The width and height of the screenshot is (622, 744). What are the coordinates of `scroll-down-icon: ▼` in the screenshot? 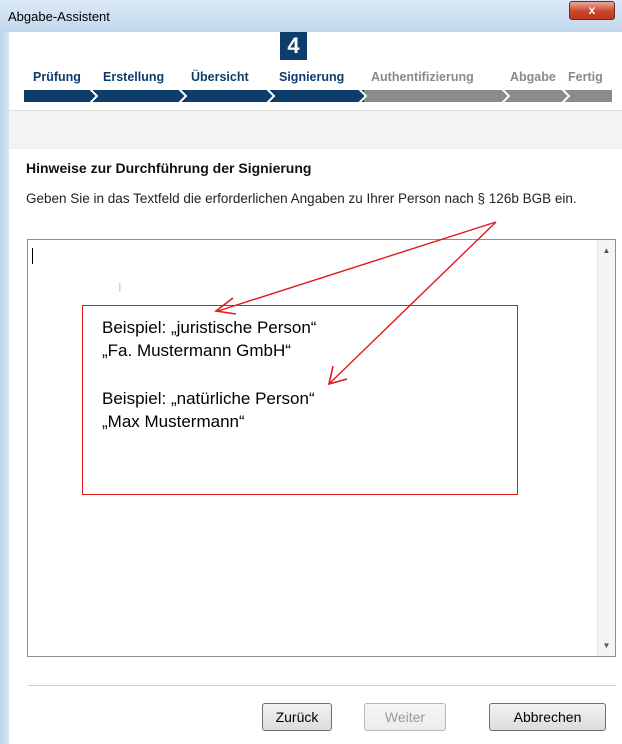 It's located at (606, 645).